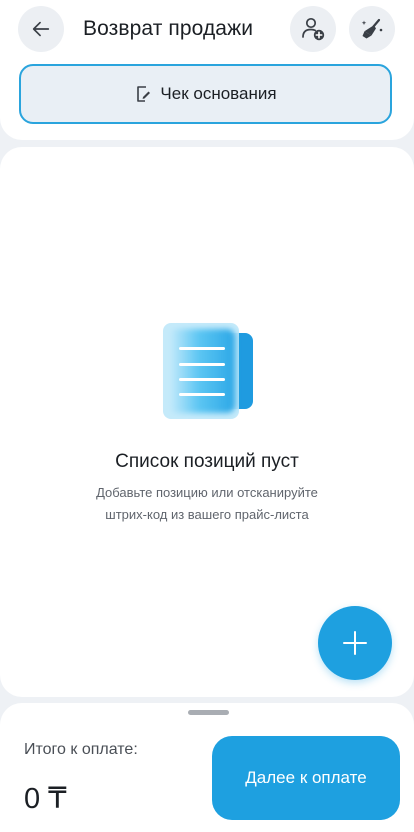 The width and height of the screenshot is (414, 832). Describe the element at coordinates (218, 93) in the screenshot. I see `base-receipt-label: Чек основания` at that location.